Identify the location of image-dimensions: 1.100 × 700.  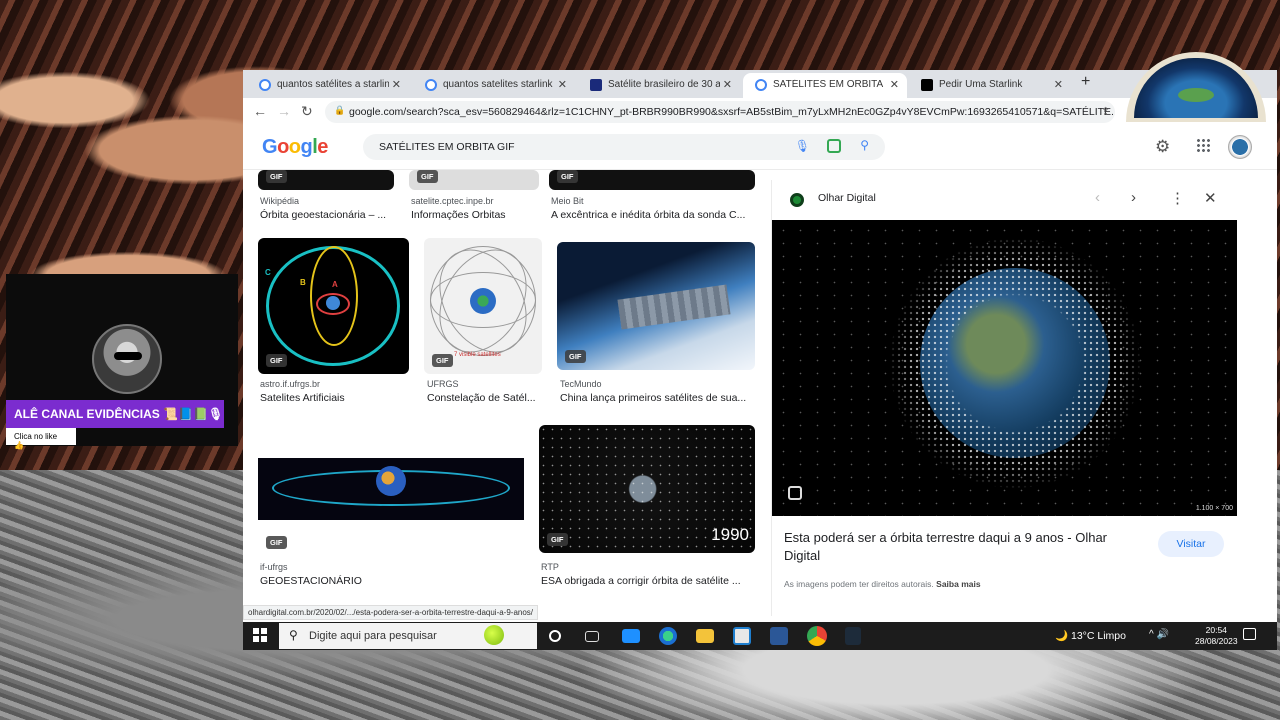
(1214, 508).